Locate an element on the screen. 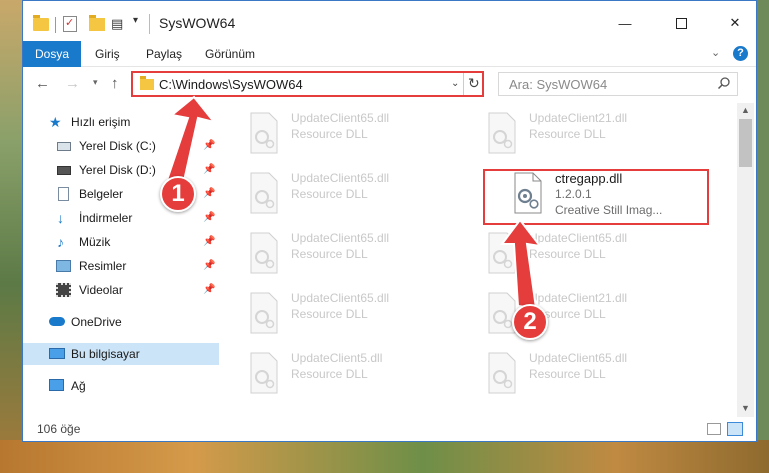  computer-icon is located at coordinates (57, 353).